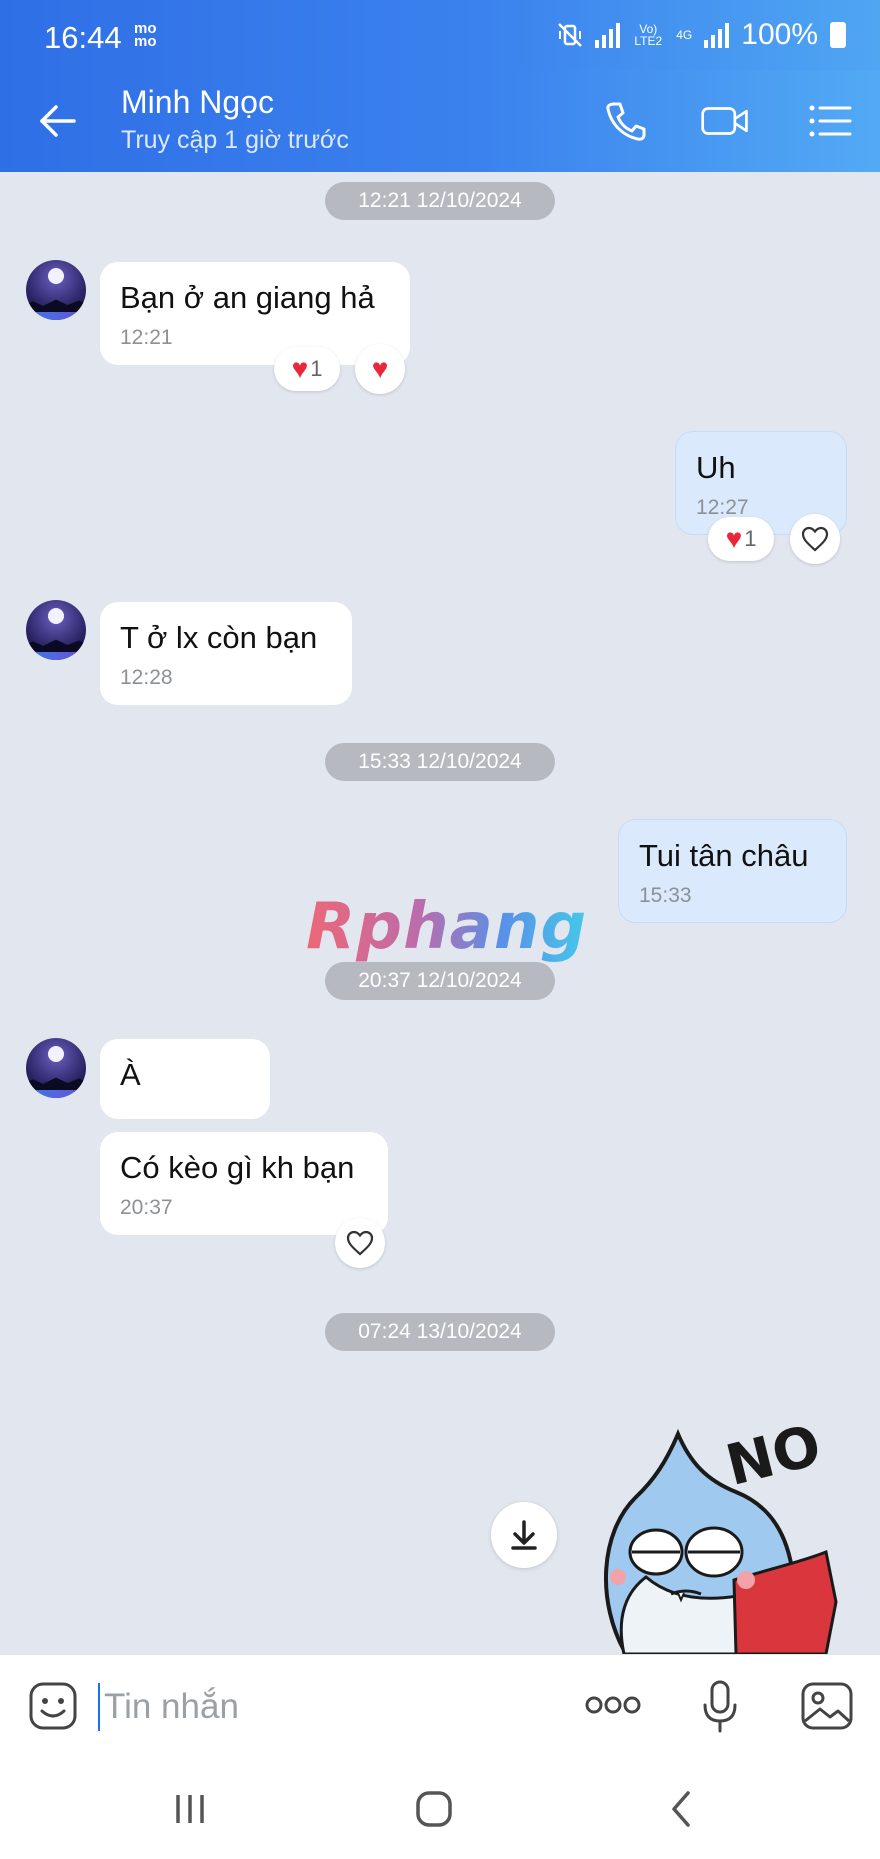  What do you see at coordinates (440, 1332) in the screenshot?
I see `date-separator: 07:24 13/10/2024` at bounding box center [440, 1332].